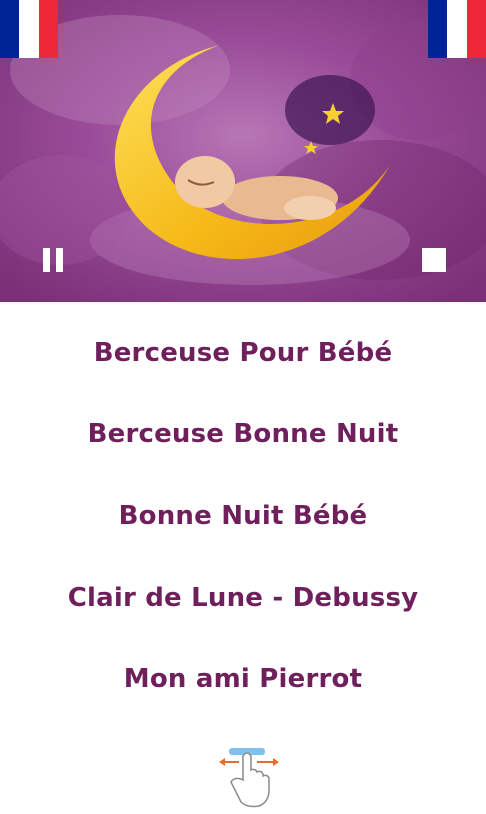 The width and height of the screenshot is (486, 814). I want to click on song-item-berceuse-bonne-nuit: Berceuse Bonne Nuit, so click(243, 434).